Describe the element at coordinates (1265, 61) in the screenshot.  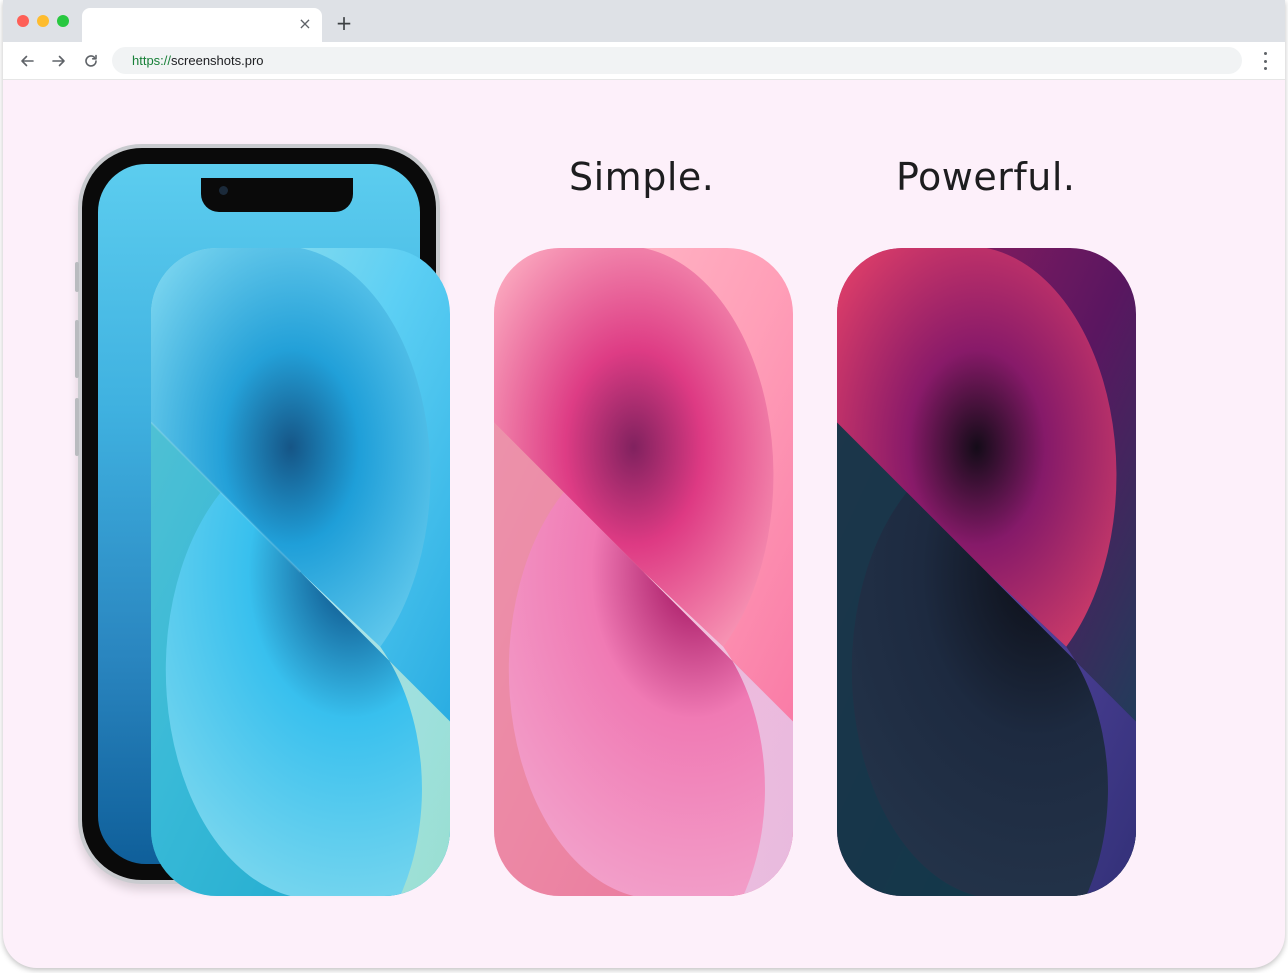
I see `kebab-menu-icon` at that location.